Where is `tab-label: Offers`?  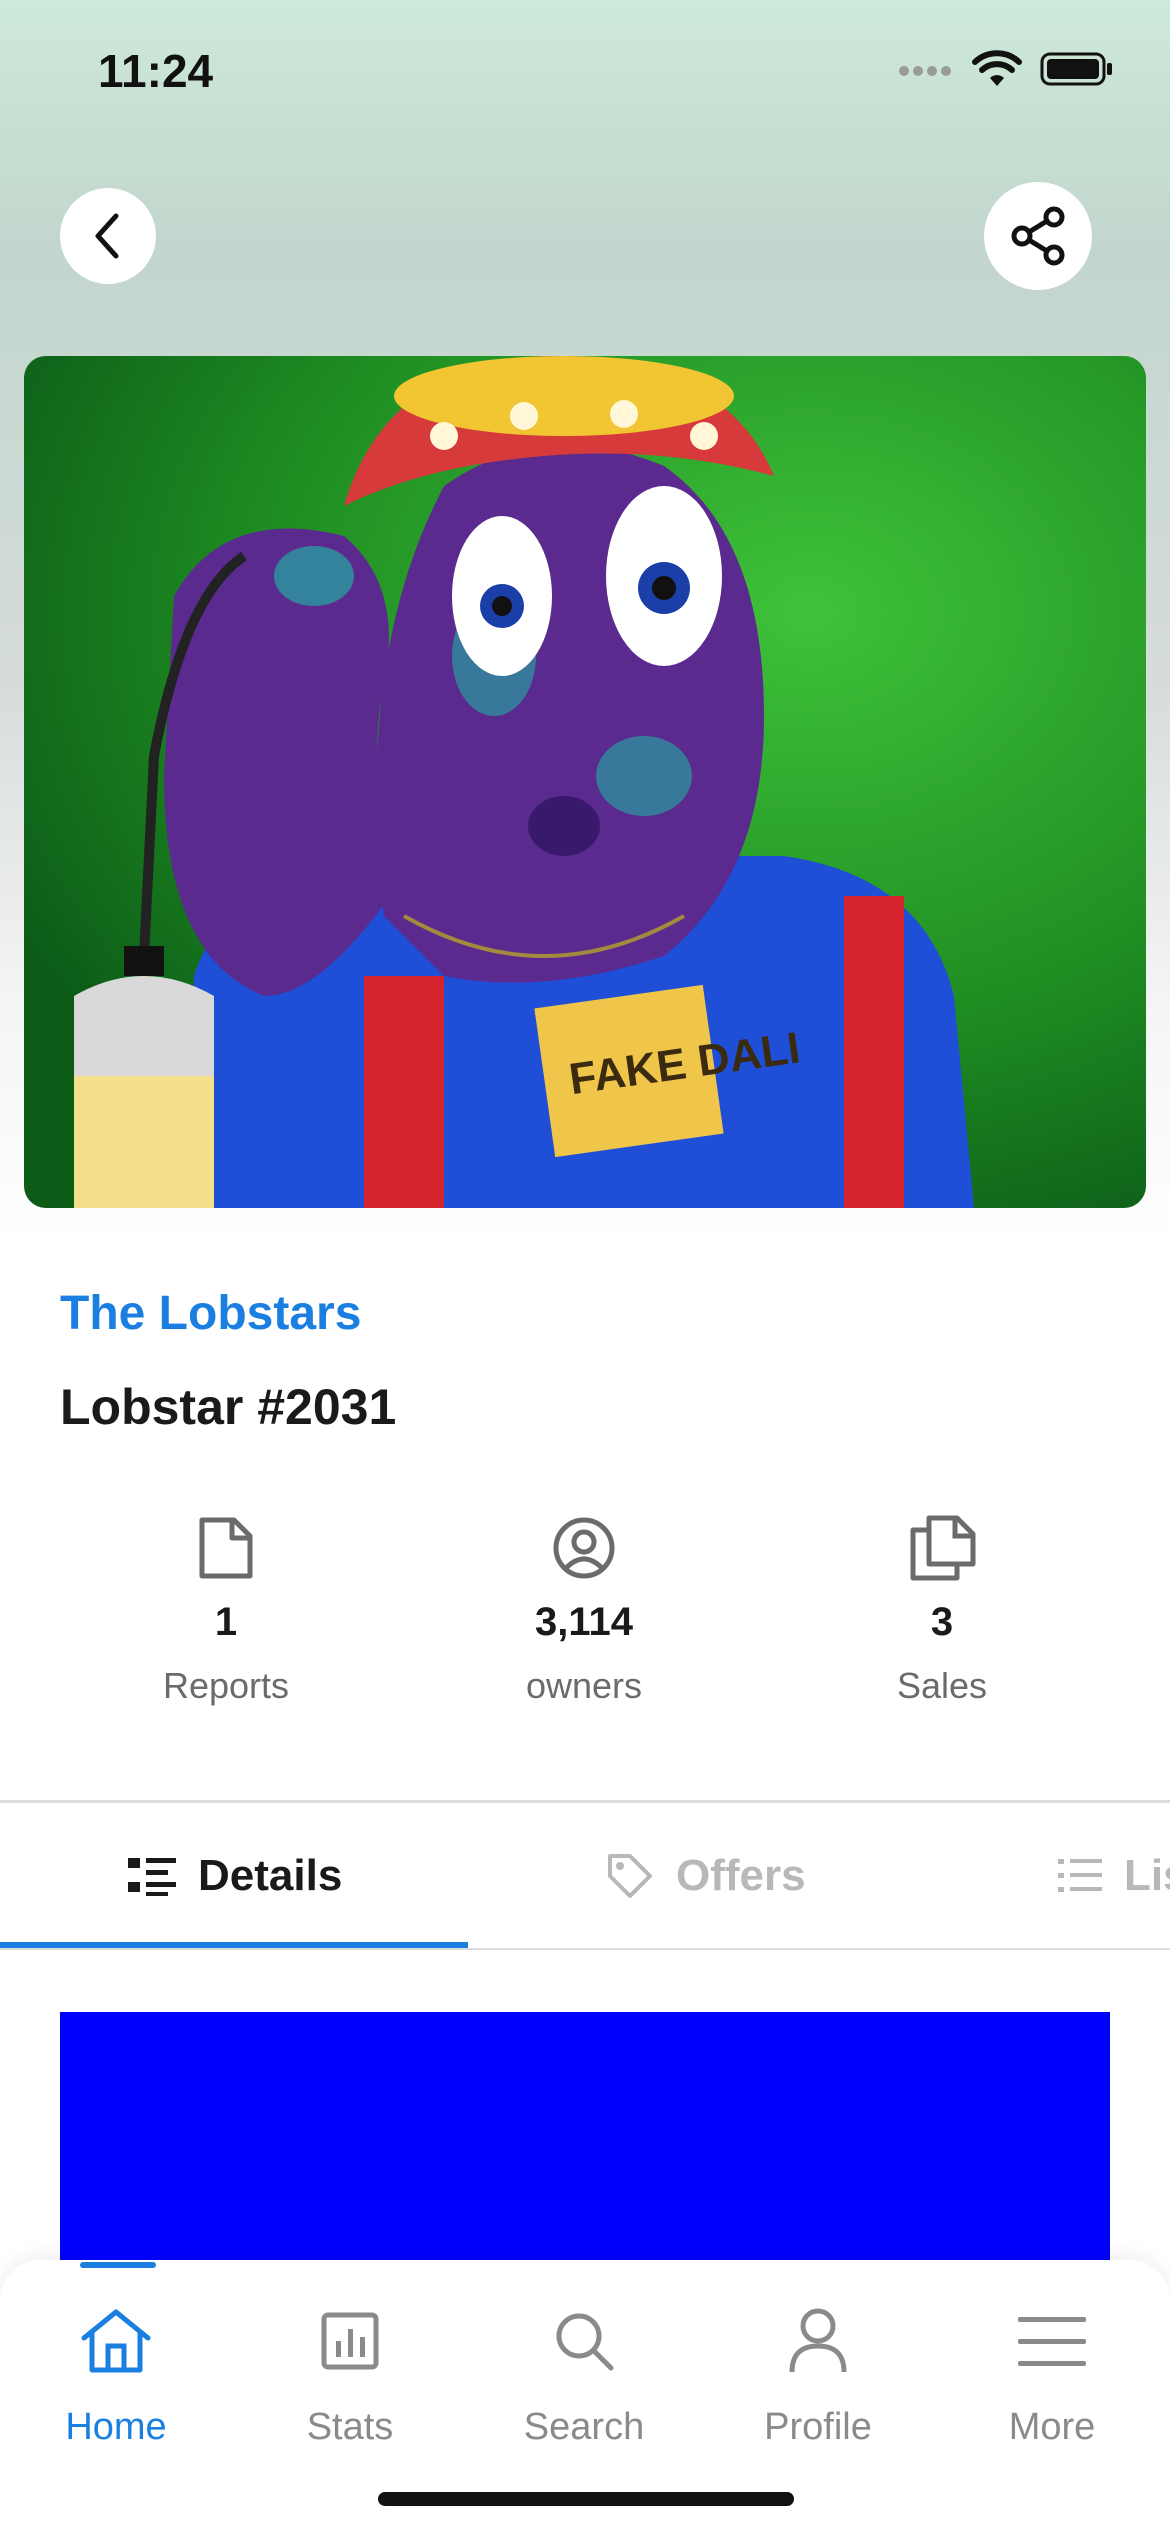 tab-label: Offers is located at coordinates (741, 1875).